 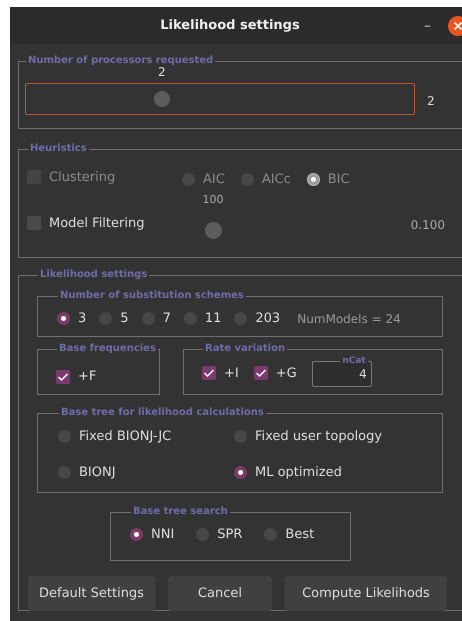 What do you see at coordinates (245, 349) in the screenshot?
I see `group-legend: Rate variation` at bounding box center [245, 349].